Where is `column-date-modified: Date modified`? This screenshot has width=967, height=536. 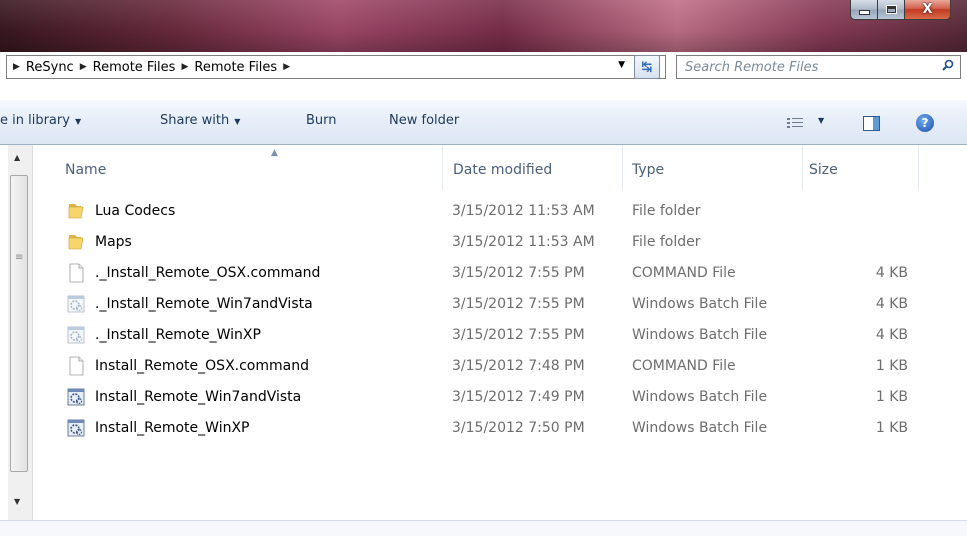 column-date-modified: Date modified is located at coordinates (502, 170).